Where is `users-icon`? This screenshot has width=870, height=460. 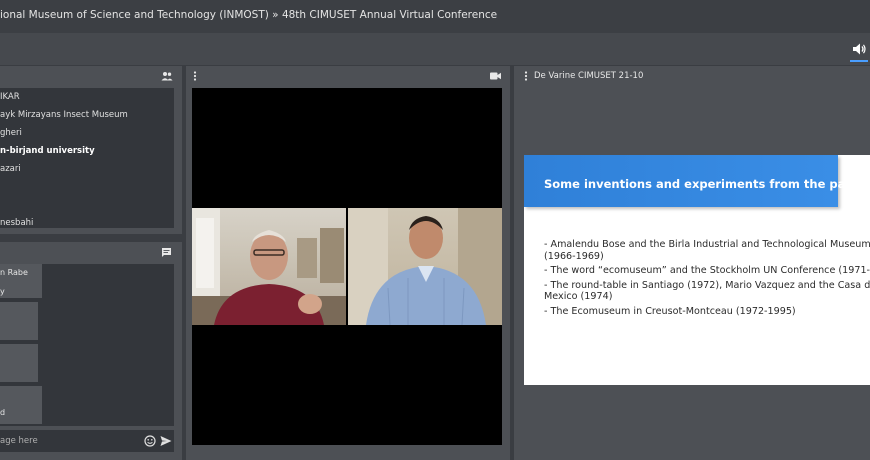 users-icon is located at coordinates (167, 76).